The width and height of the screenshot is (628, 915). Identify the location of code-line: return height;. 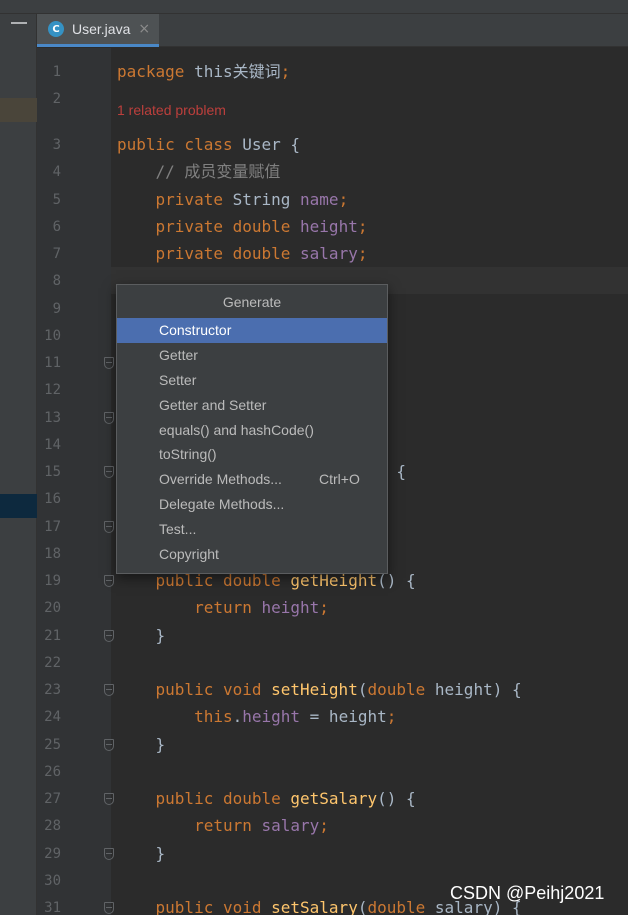
(223, 608).